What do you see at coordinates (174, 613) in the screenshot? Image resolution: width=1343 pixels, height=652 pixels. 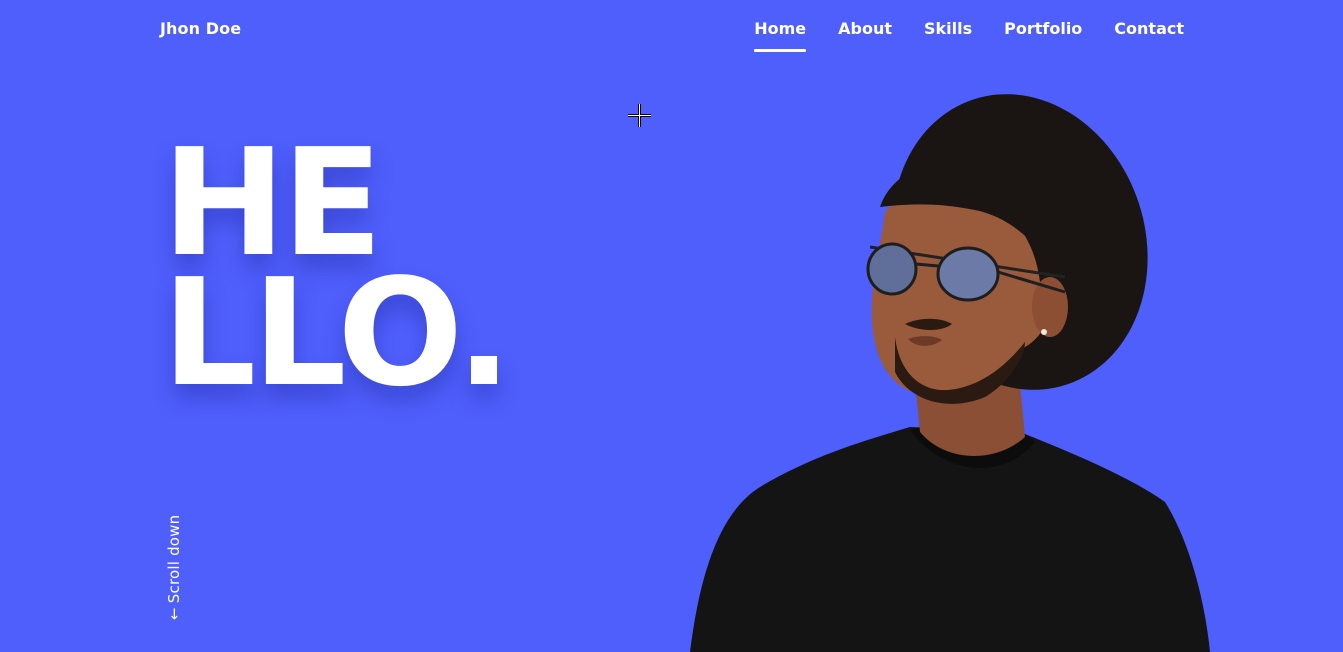 I see `arrow-down-icon: ←` at bounding box center [174, 613].